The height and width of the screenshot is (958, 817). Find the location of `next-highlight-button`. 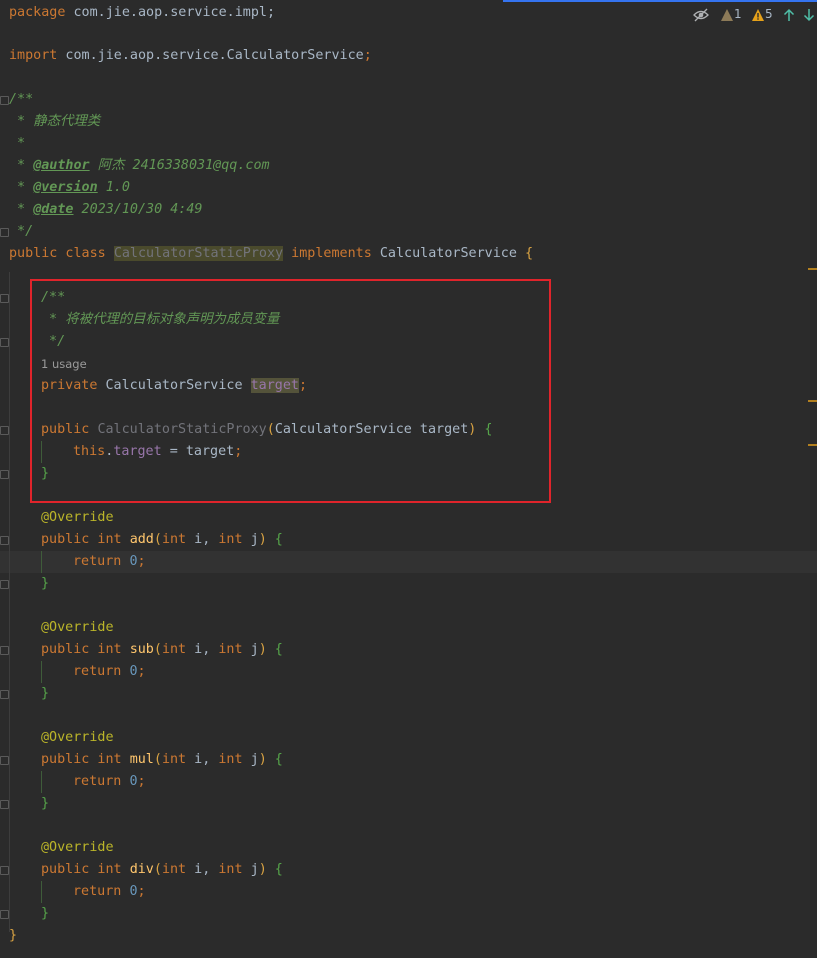

next-highlight-button is located at coordinates (809, 14).